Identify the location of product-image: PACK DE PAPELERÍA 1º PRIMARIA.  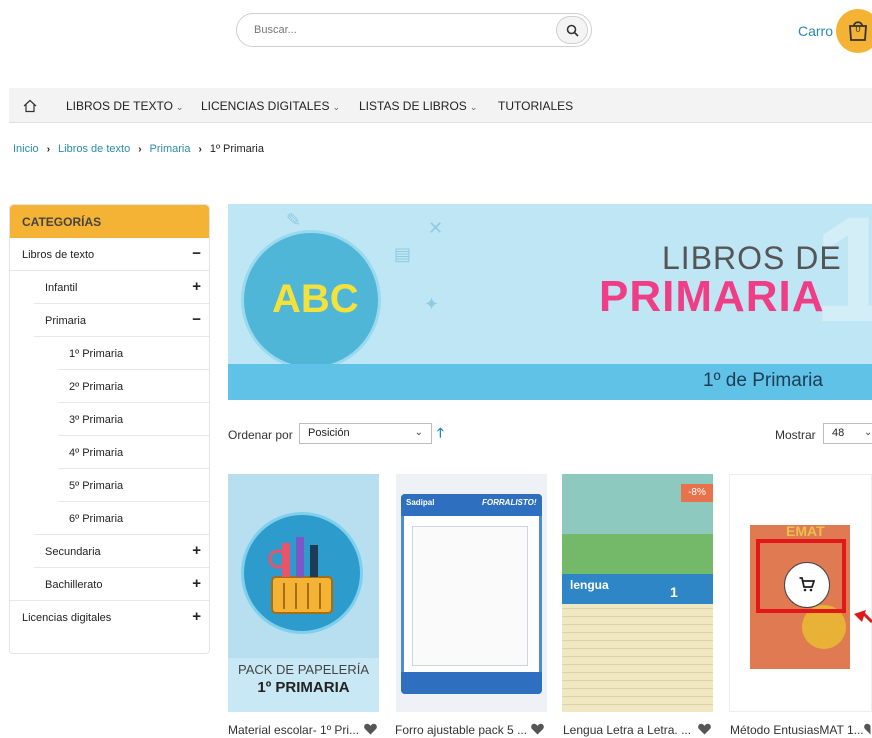
(303, 593).